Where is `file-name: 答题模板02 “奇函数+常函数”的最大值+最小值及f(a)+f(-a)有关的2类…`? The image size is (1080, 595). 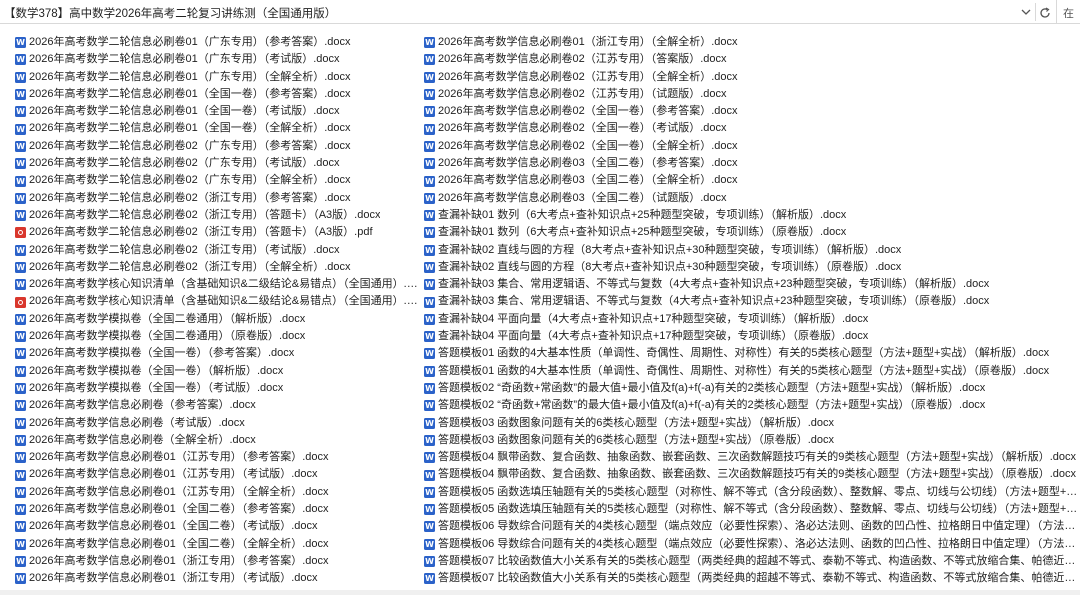 file-name: 答题模板02 “奇函数+常函数”的最大值+最小值及f(a)+f(-a)有关的2类… is located at coordinates (712, 387).